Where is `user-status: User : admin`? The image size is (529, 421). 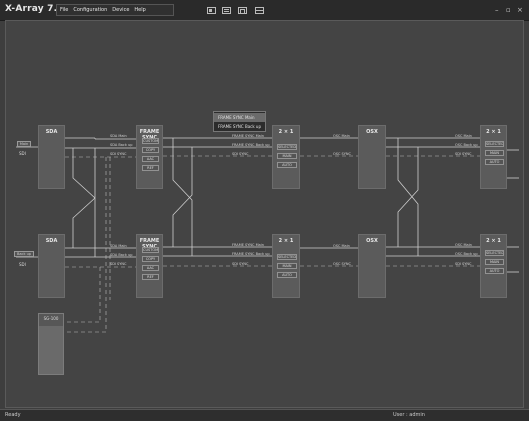 user-status: User : admin is located at coordinates (409, 415).